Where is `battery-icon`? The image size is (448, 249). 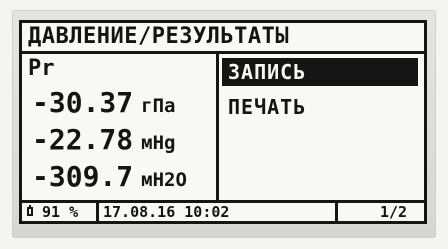
battery-icon is located at coordinates (30, 210).